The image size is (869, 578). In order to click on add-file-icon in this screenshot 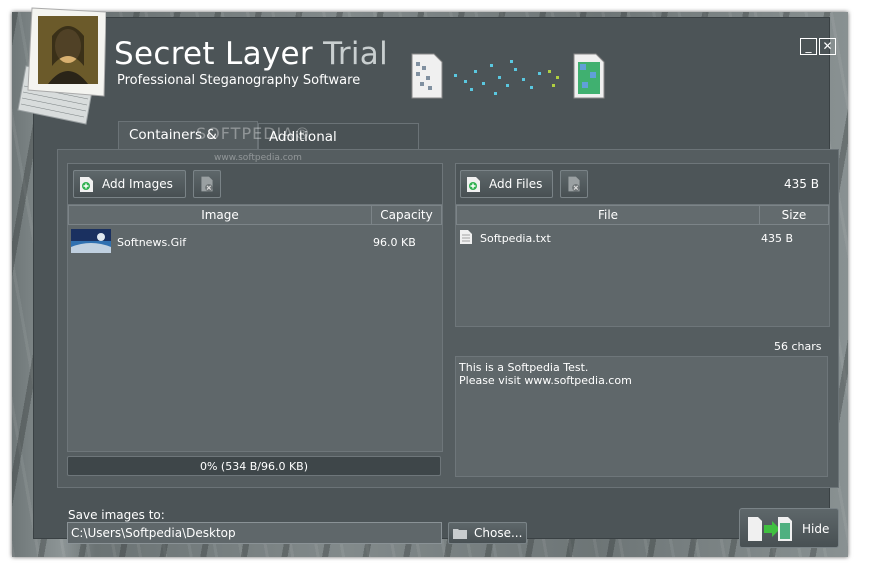, I will do `click(473, 184)`.